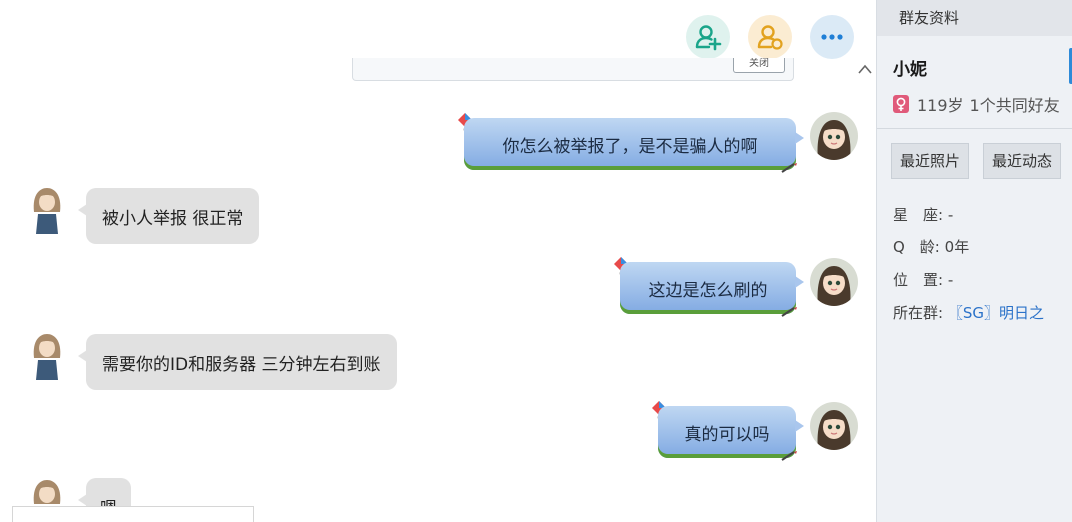 Image resolution: width=1072 pixels, height=522 pixels. I want to click on person-friend-icon, so click(770, 37).